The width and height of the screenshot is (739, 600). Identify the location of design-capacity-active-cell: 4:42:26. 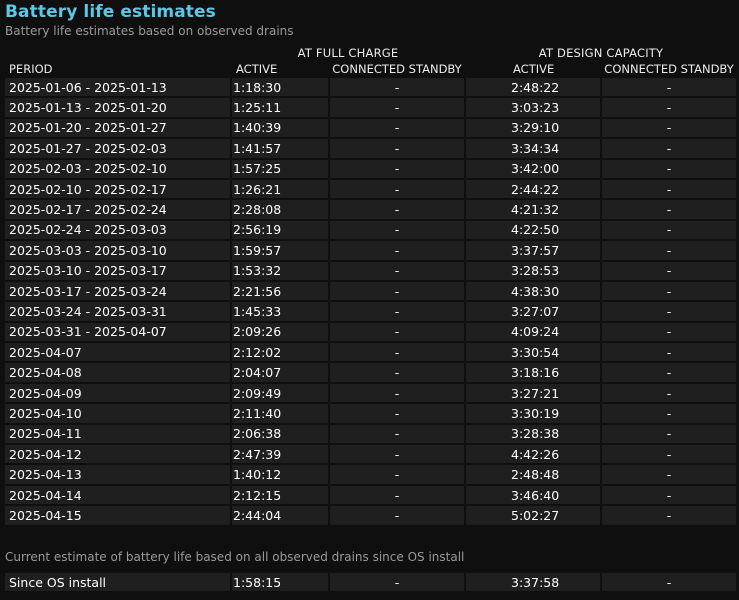
(533, 454).